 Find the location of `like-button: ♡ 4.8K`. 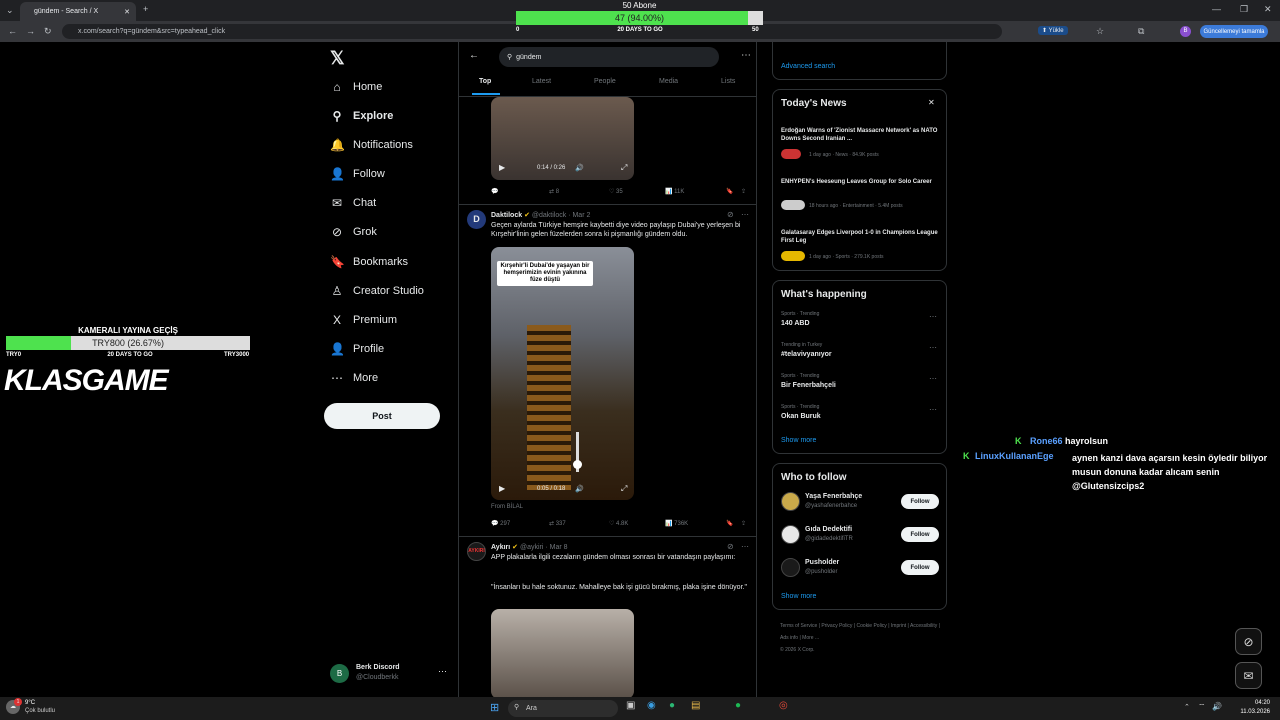

like-button: ♡ 4.8K is located at coordinates (618, 523).